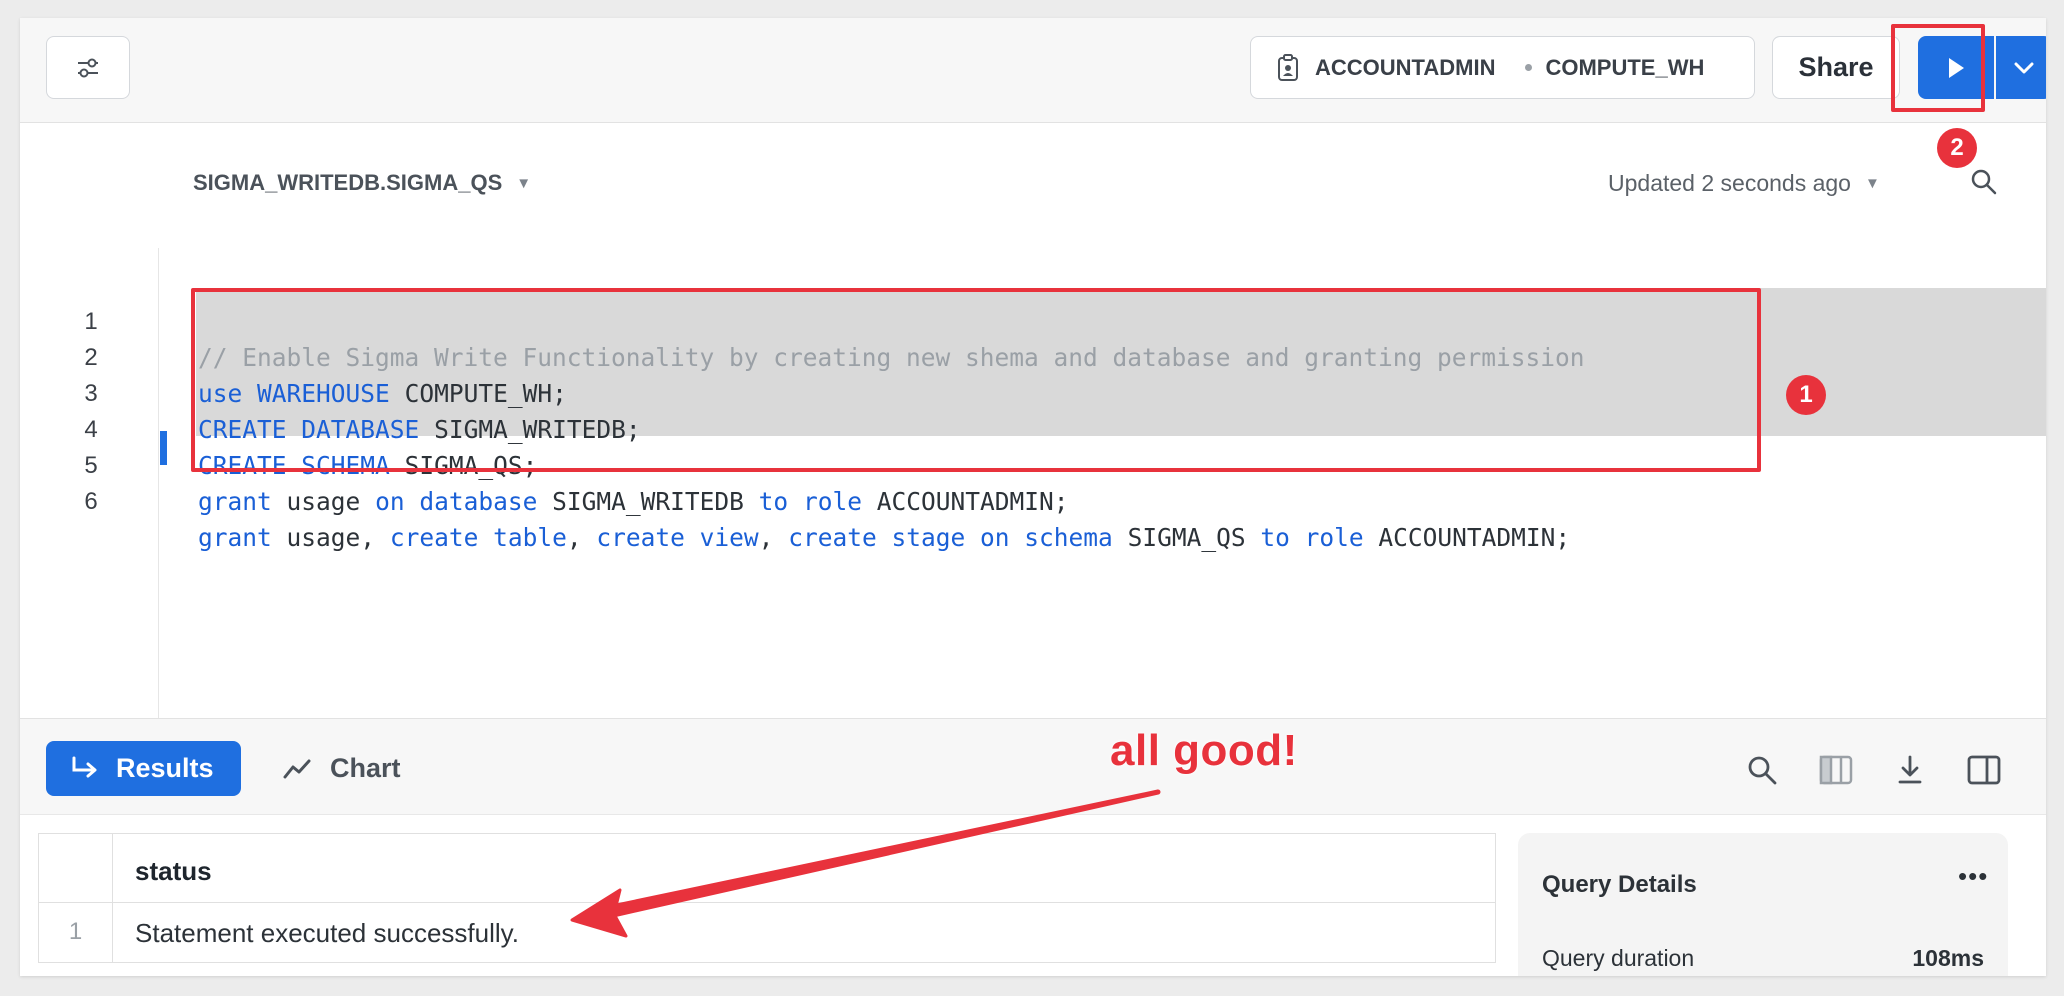  I want to click on return-arrow-icon, so click(84, 766).